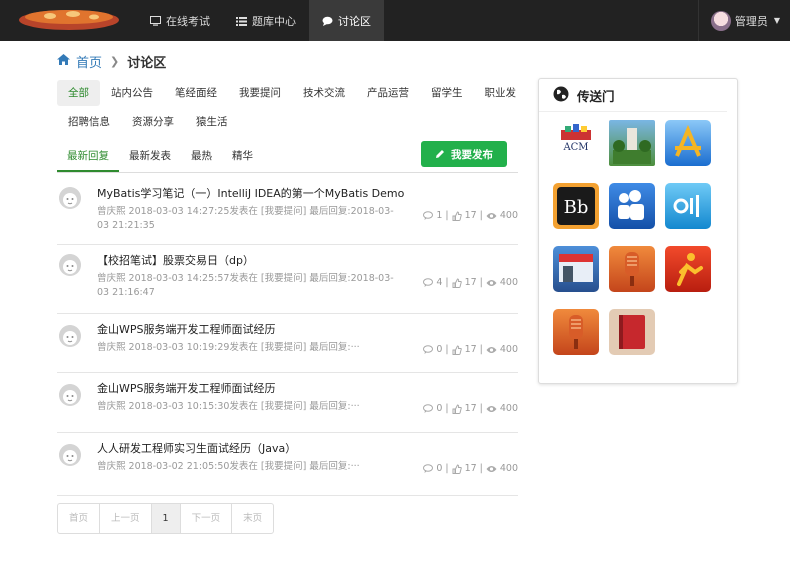 The width and height of the screenshot is (790, 580). What do you see at coordinates (470, 282) in the screenshot?
I see `topic-stats: 4 | 17 | 400` at bounding box center [470, 282].